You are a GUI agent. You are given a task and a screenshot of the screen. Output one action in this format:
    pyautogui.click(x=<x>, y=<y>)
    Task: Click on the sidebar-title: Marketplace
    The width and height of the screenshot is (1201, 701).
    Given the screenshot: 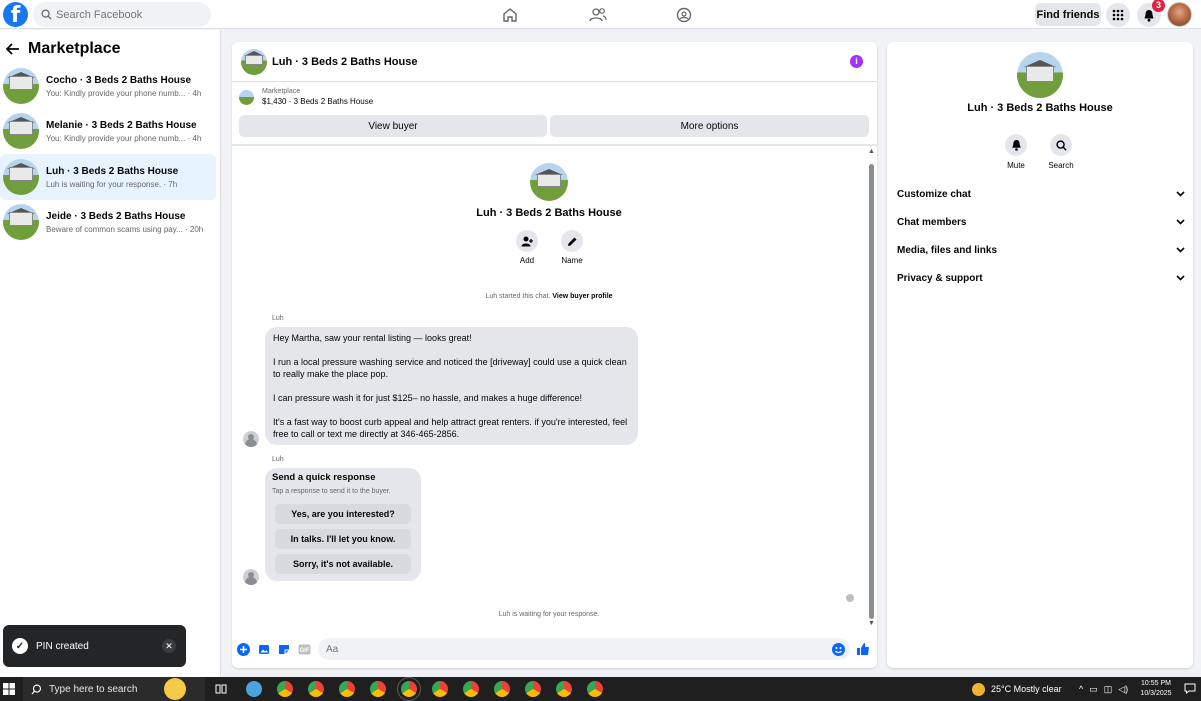 What is the action you would take?
    pyautogui.click(x=74, y=48)
    